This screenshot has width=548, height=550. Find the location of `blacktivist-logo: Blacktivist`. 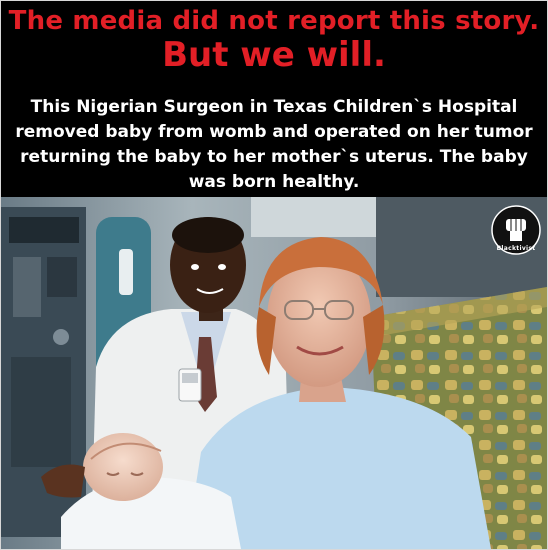

blacktivist-logo: Blacktivist is located at coordinates (516, 230).